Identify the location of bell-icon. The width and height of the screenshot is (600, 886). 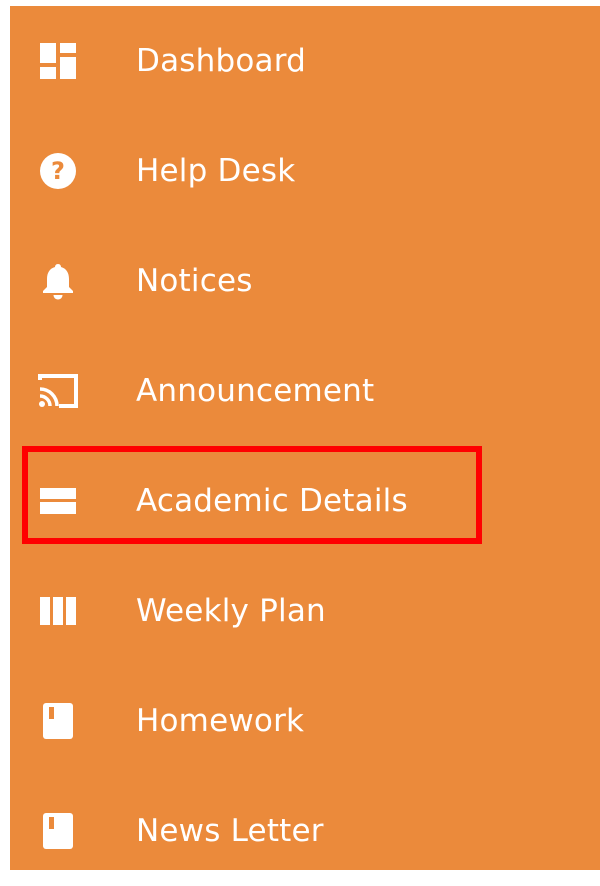
(58, 281).